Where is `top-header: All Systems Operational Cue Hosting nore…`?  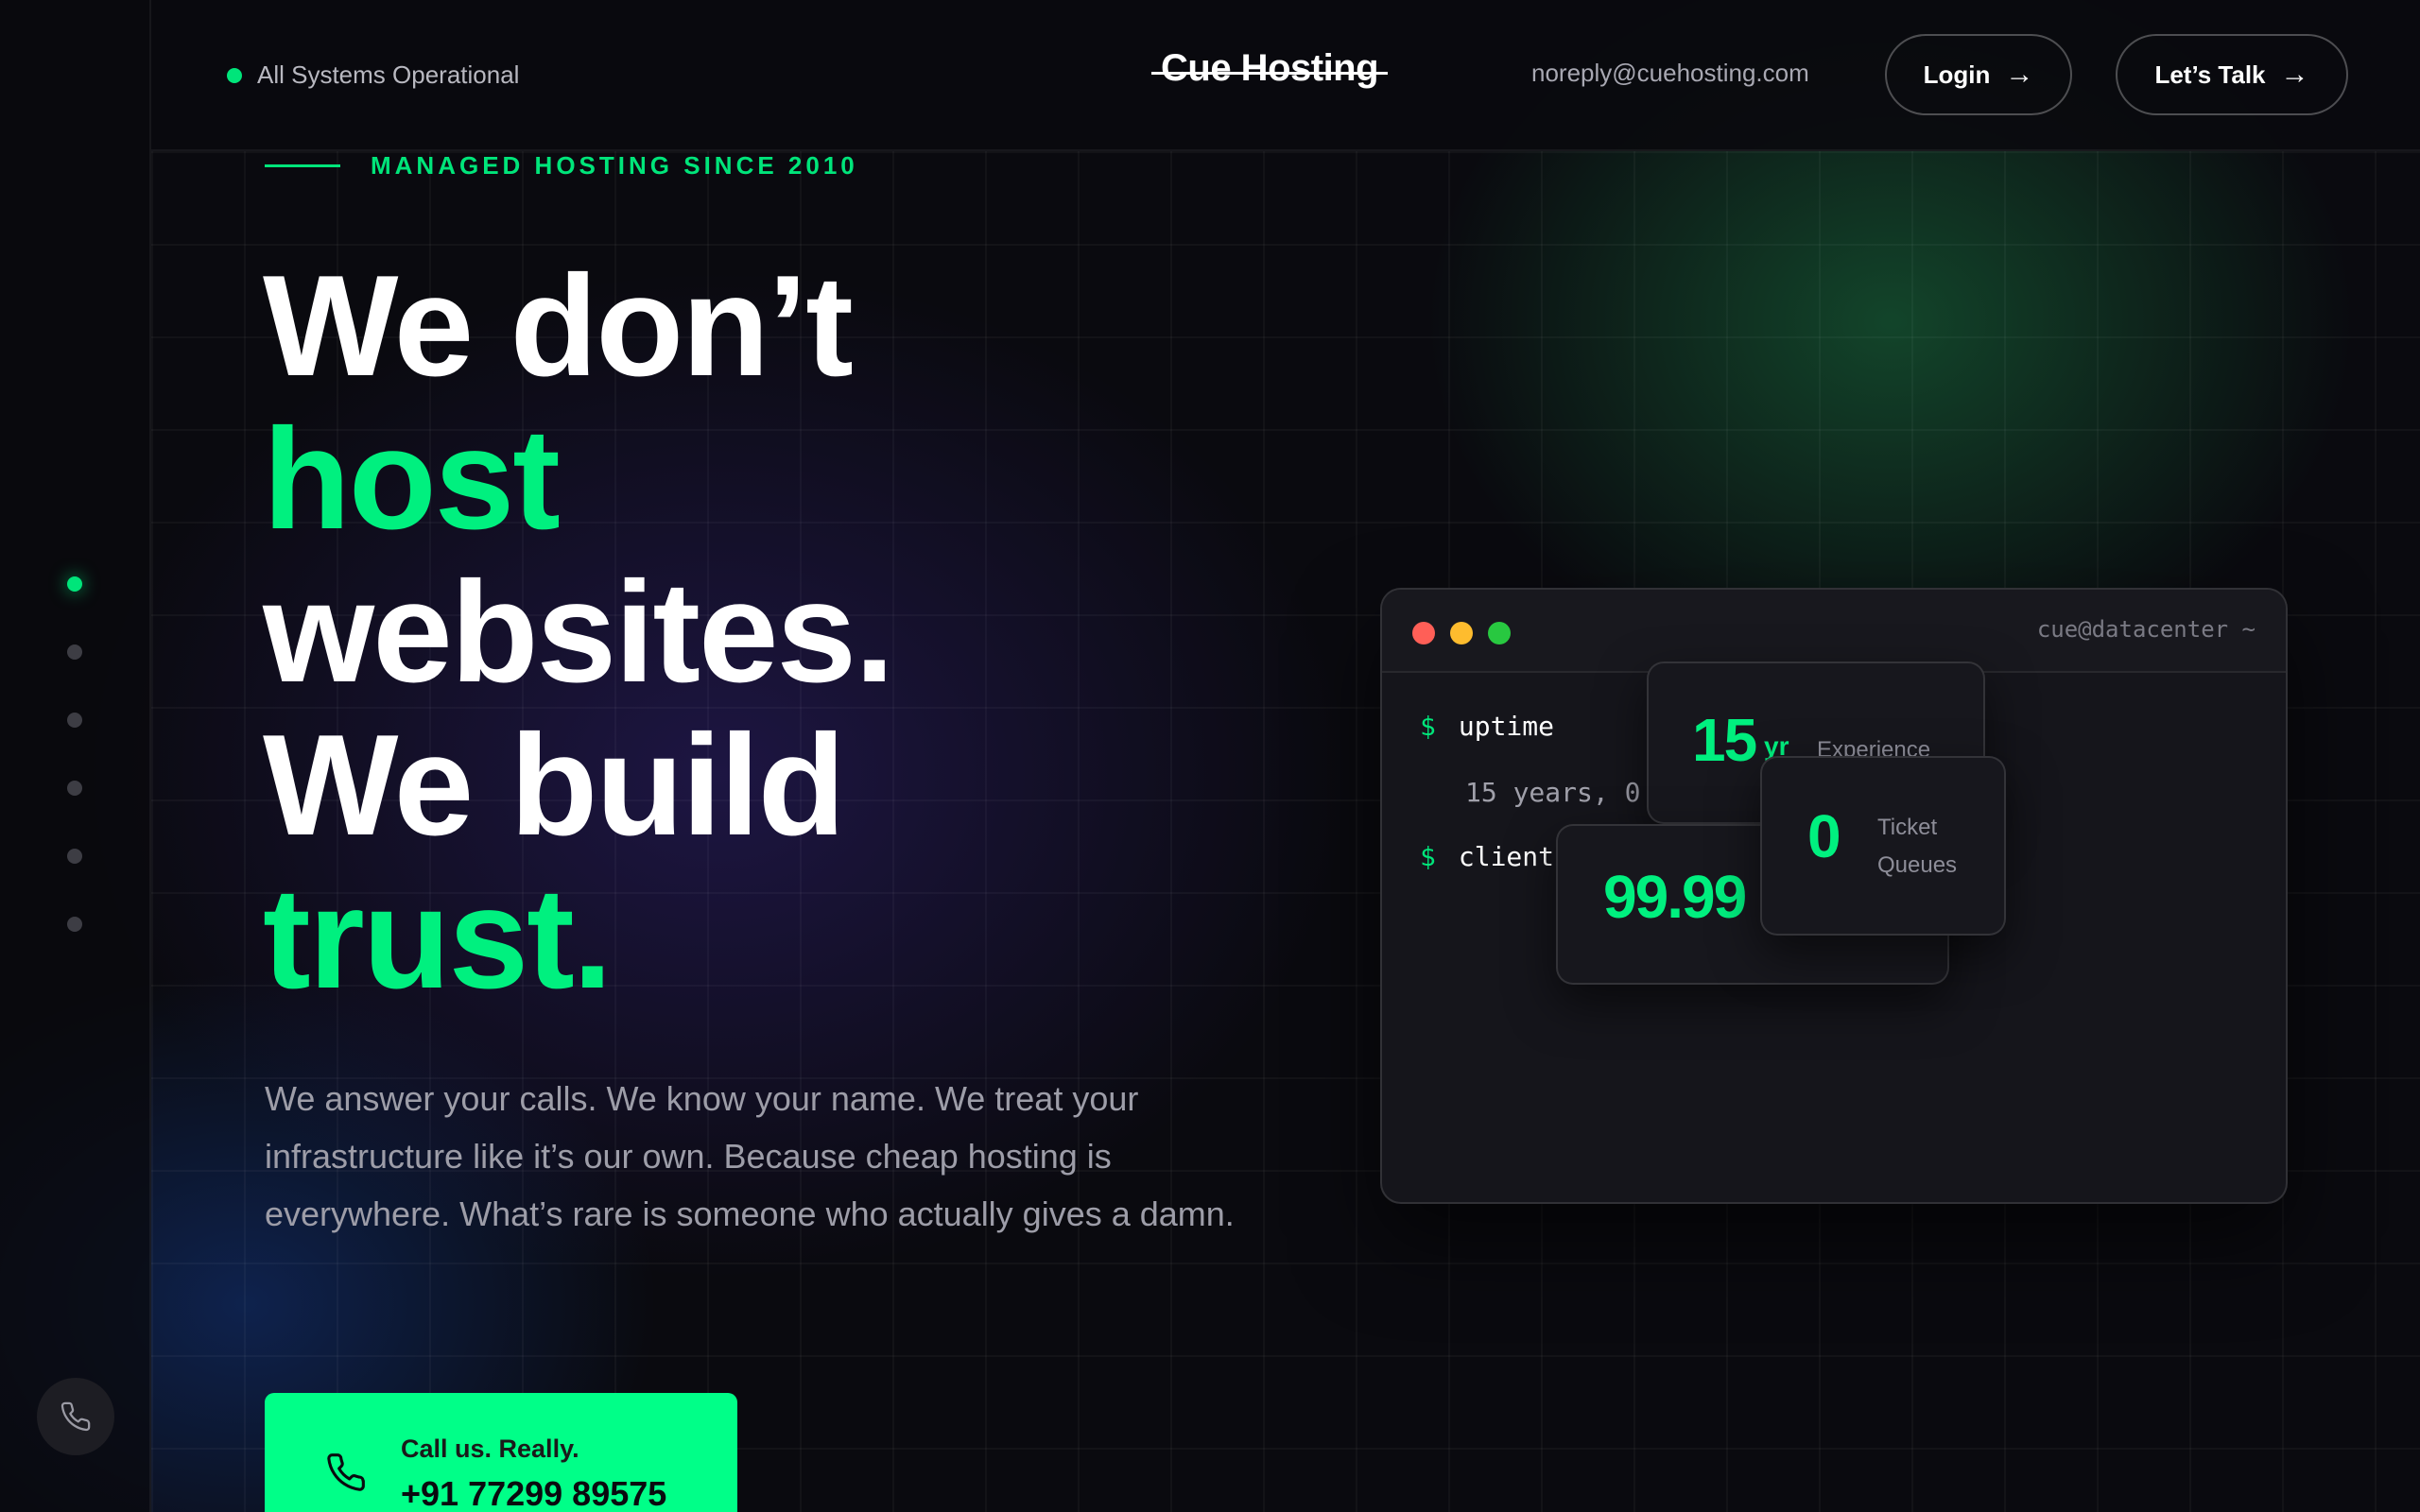
top-header: All Systems Operational Cue Hosting nore… is located at coordinates (1285, 75).